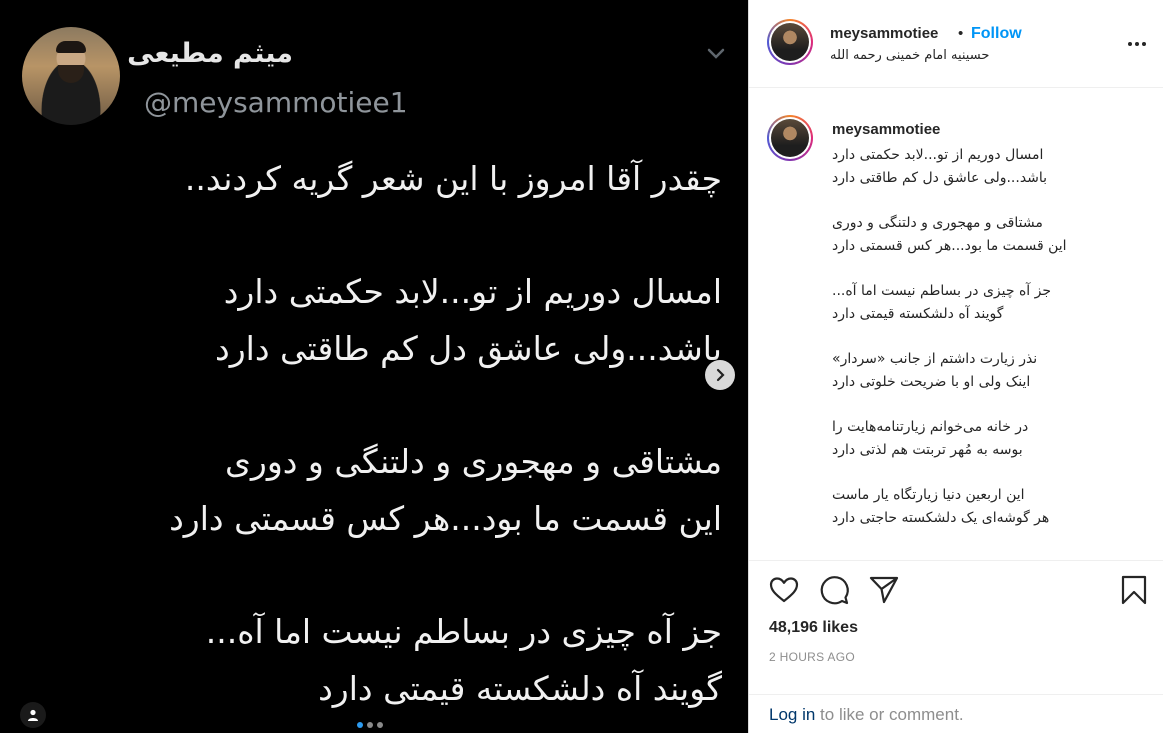 This screenshot has width=1163, height=733. Describe the element at coordinates (716, 53) in the screenshot. I see `chevron-down-icon` at that location.